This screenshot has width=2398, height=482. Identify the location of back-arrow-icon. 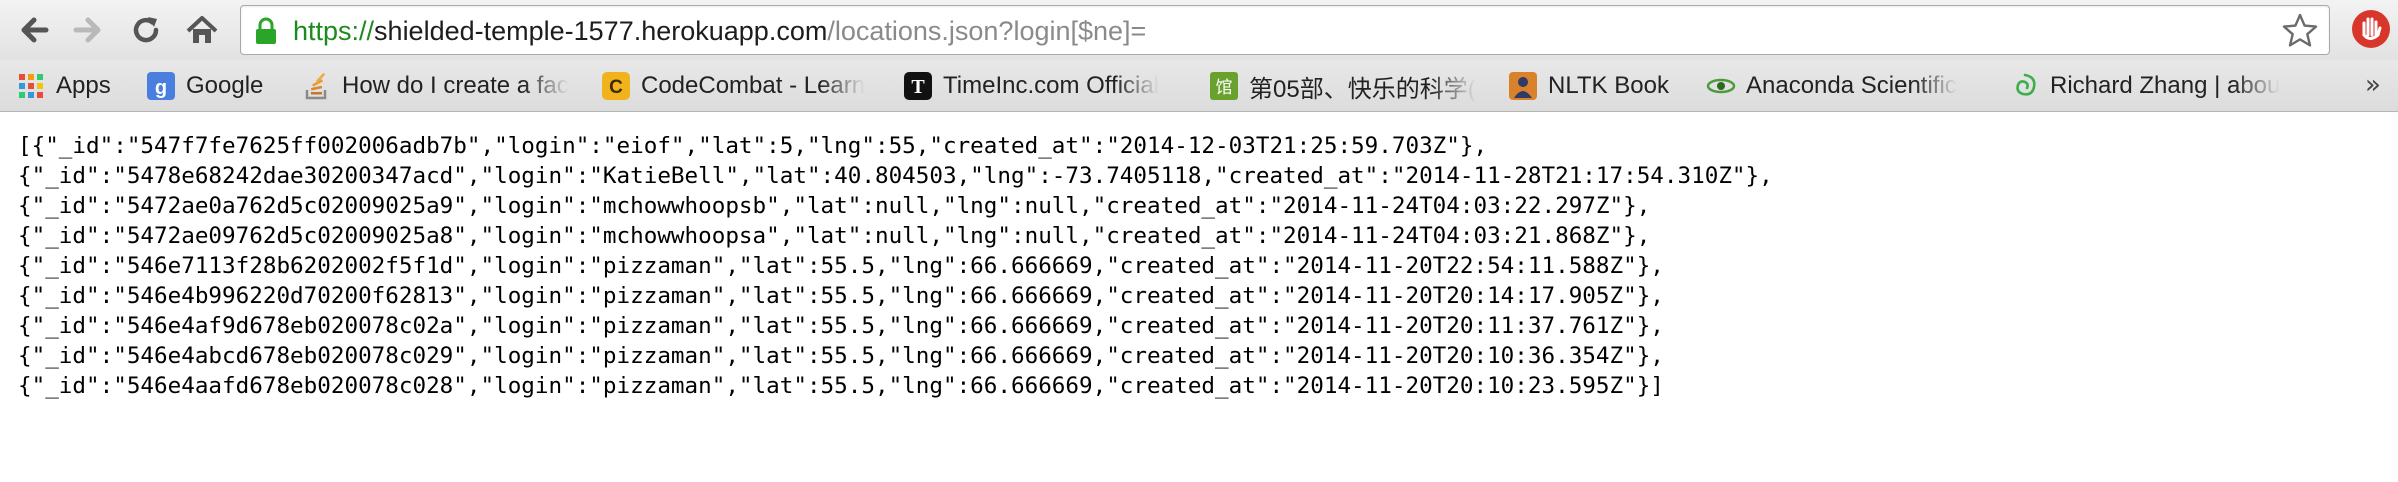
(35, 30).